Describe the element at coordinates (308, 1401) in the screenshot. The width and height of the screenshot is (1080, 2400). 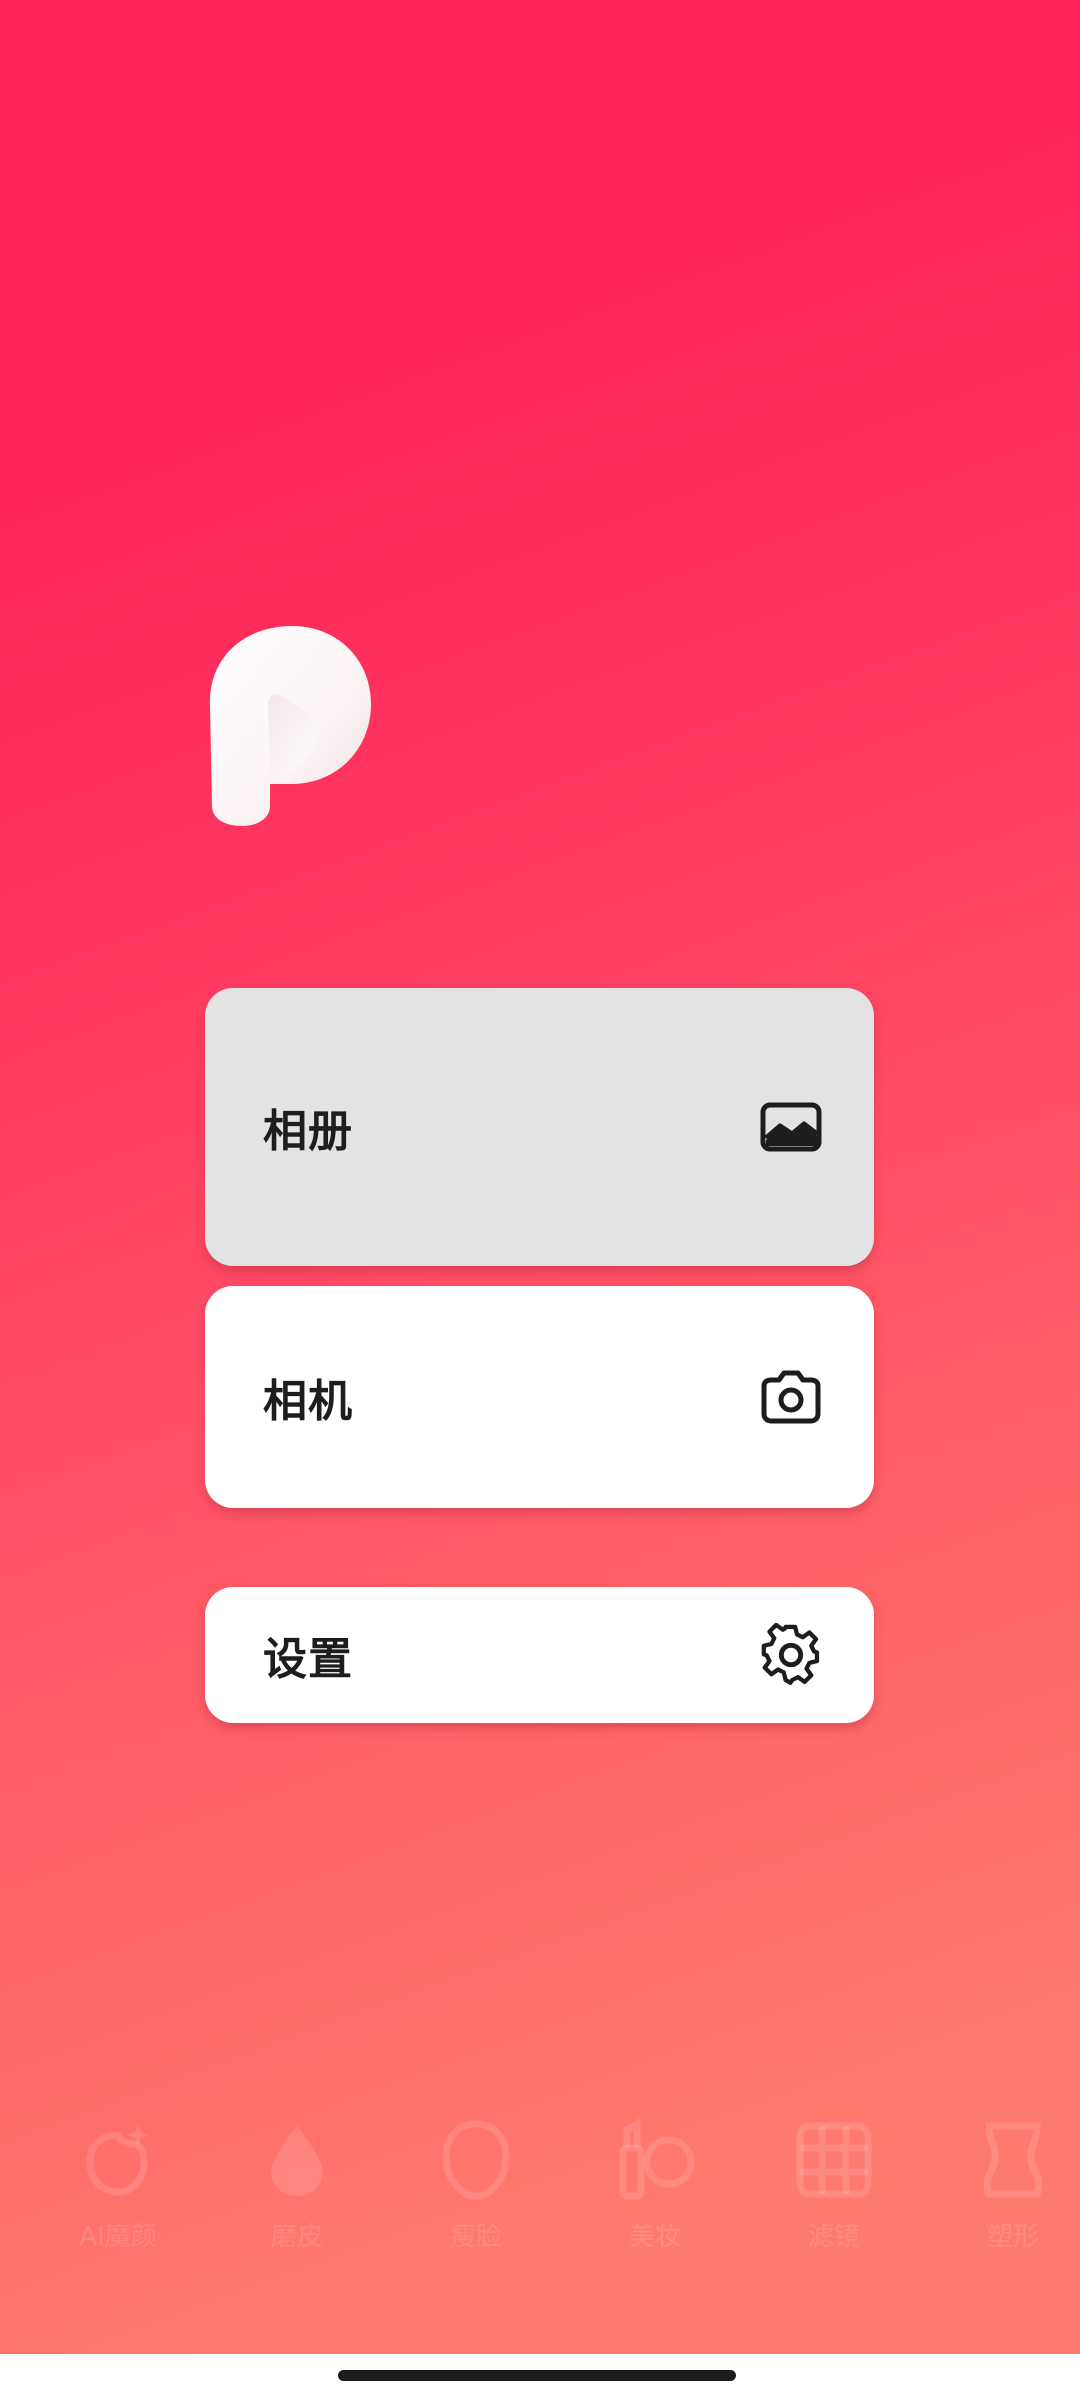
I see `camera-label: 相机` at that location.